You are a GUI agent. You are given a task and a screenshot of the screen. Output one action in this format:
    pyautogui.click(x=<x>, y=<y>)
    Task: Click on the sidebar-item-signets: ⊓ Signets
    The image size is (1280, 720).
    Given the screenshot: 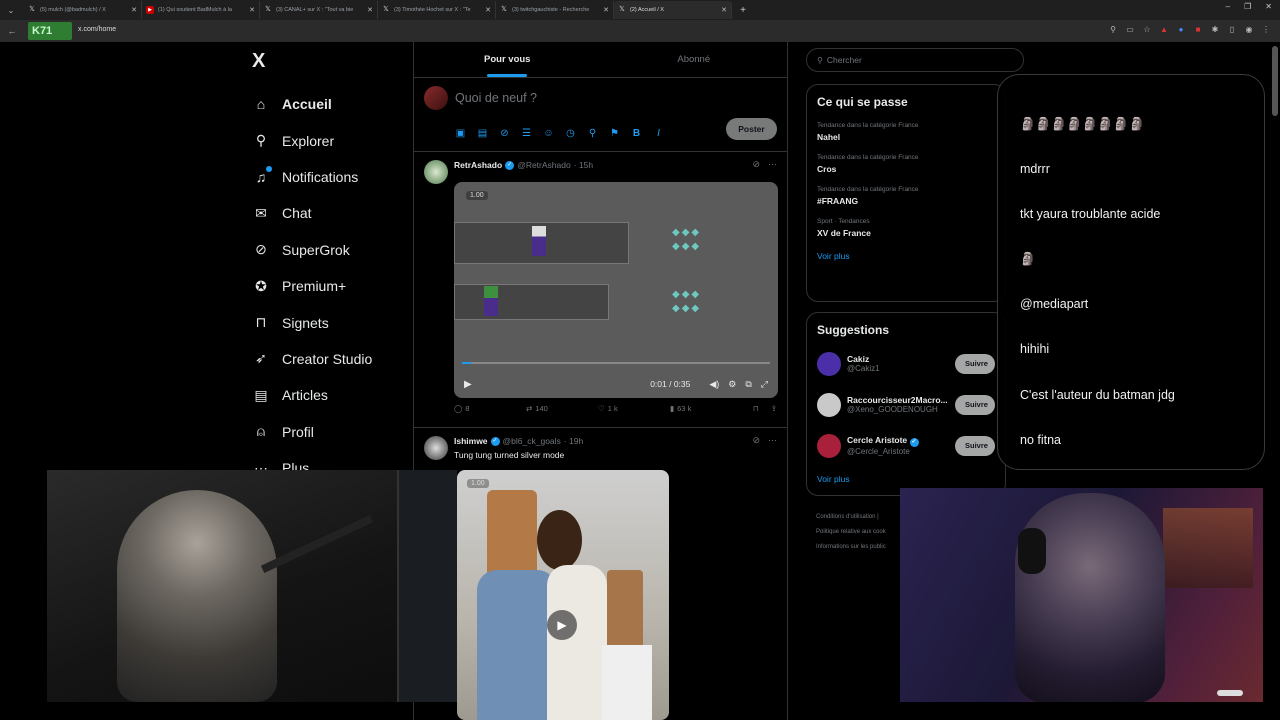 What is the action you would take?
    pyautogui.click(x=332, y=322)
    